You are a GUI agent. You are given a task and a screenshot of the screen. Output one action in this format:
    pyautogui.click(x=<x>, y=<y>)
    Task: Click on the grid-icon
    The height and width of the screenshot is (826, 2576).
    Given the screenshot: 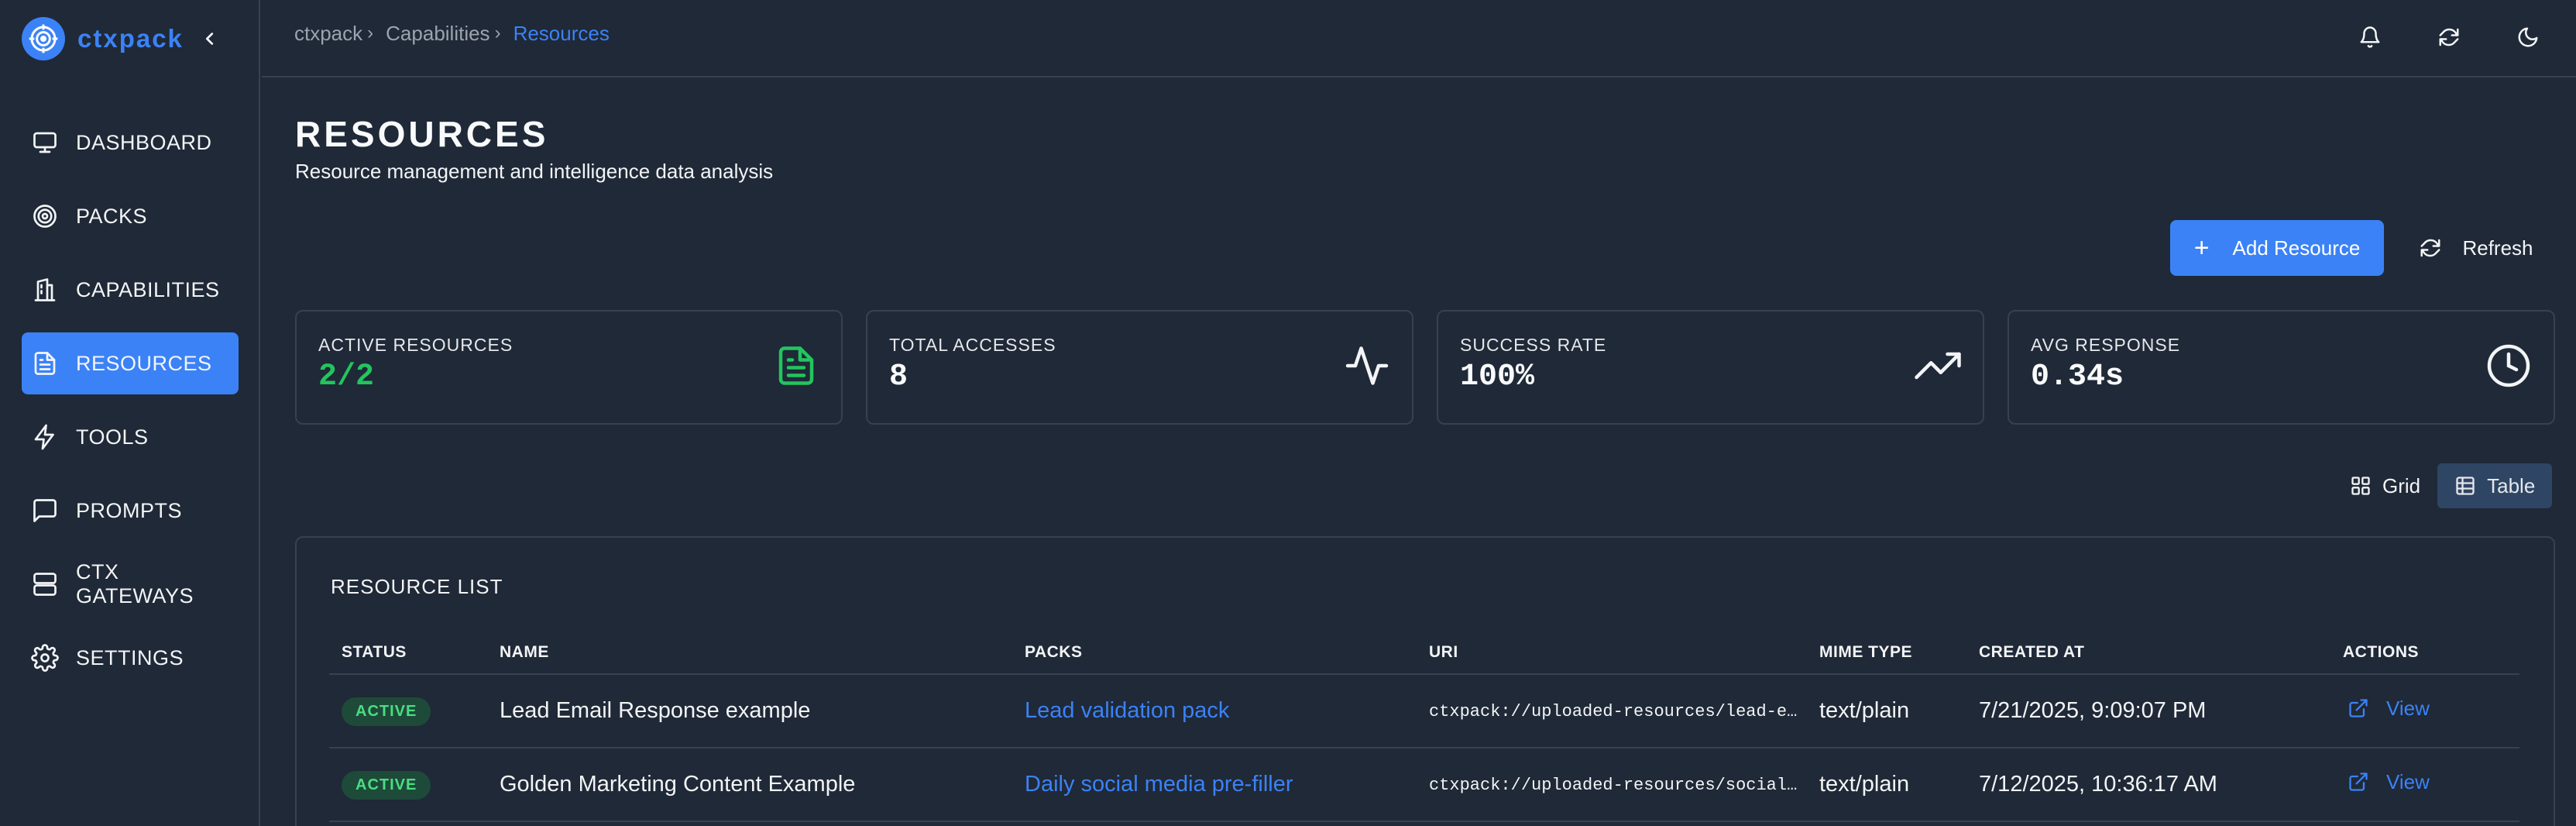 What is the action you would take?
    pyautogui.click(x=2360, y=486)
    